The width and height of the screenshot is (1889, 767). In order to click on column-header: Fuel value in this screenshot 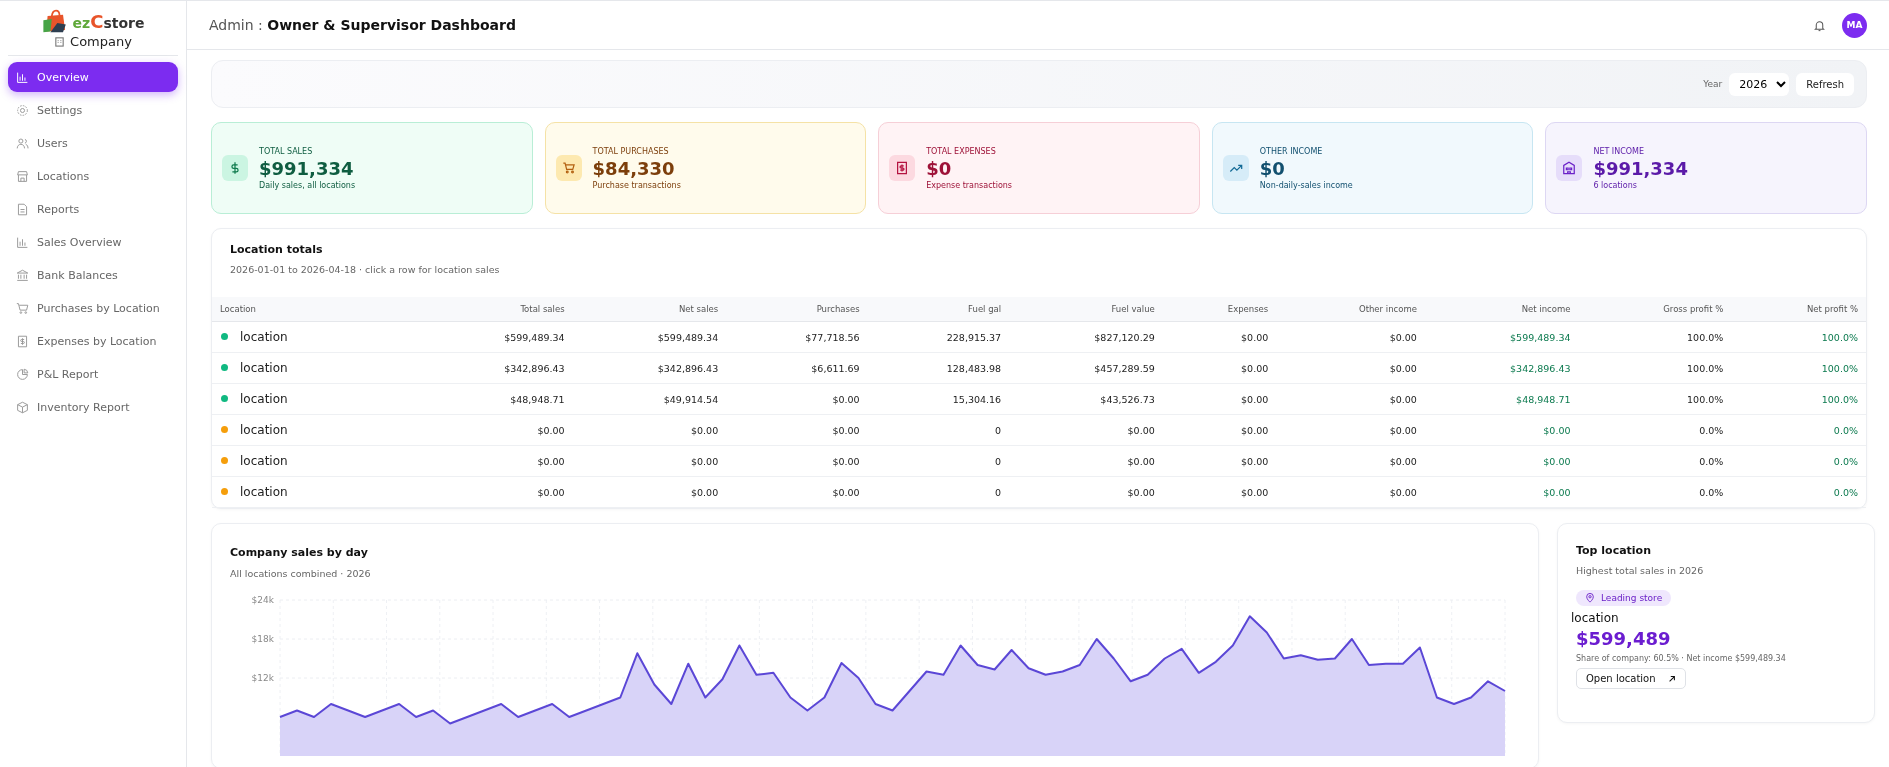, I will do `click(1086, 309)`.